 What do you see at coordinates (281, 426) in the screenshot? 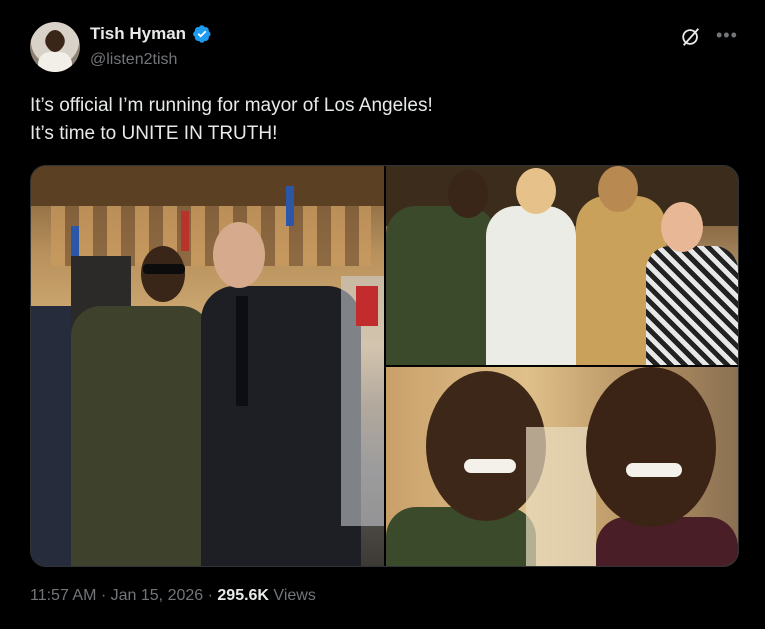
I see `man-suit-shape` at bounding box center [281, 426].